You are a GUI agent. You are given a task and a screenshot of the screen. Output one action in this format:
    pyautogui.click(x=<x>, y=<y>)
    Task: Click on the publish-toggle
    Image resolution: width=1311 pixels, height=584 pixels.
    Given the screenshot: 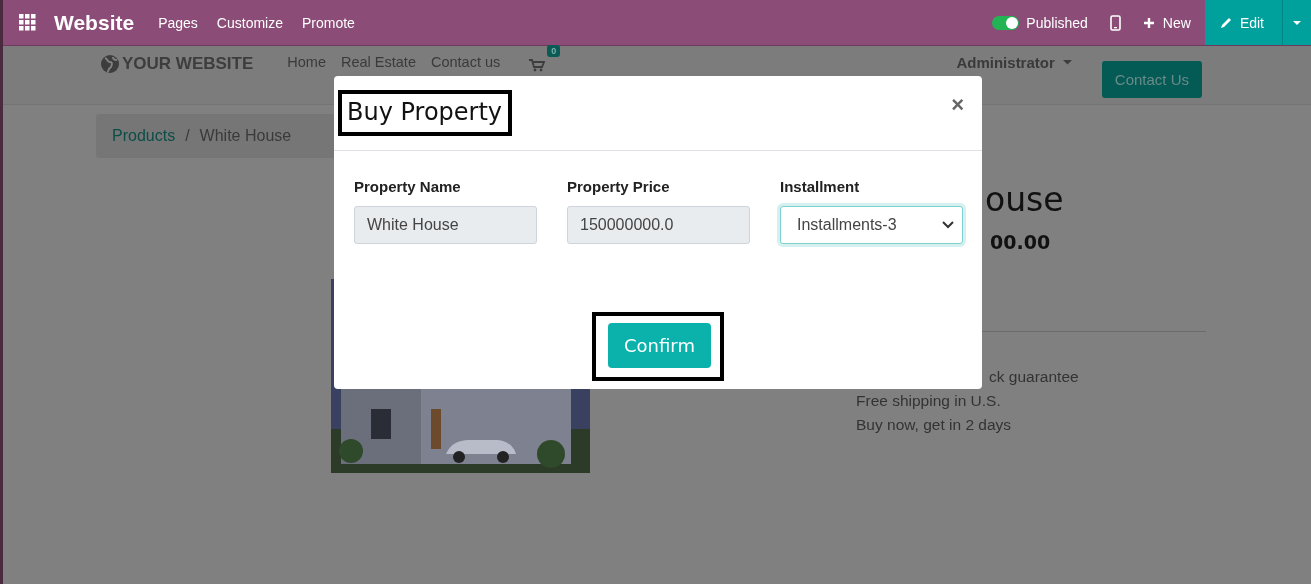 What is the action you would take?
    pyautogui.click(x=1006, y=22)
    